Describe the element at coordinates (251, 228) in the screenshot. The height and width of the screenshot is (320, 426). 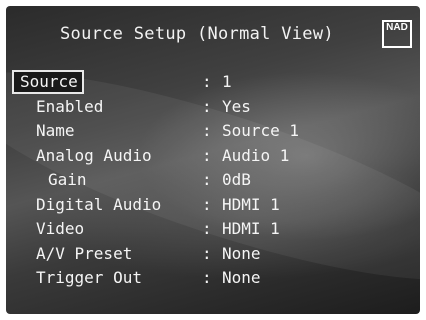
I see `menu-value-video: HDMI 1` at that location.